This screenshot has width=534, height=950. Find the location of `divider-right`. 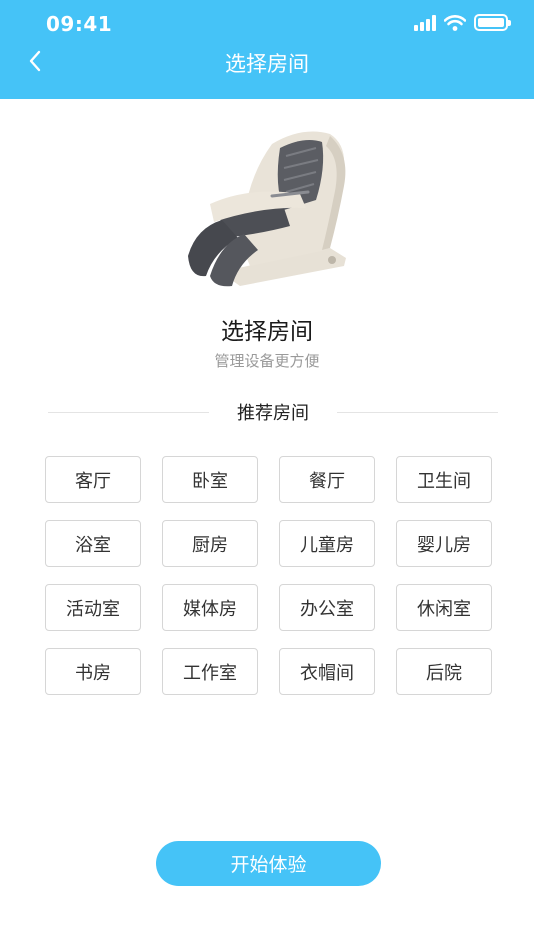

divider-right is located at coordinates (417, 412).